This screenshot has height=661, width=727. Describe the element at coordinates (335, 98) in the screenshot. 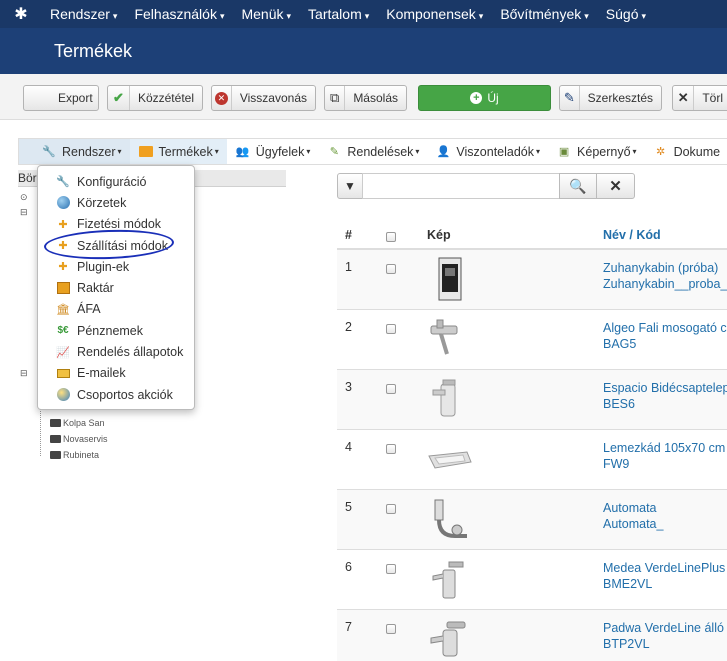

I see `copy-icon: ⧉` at that location.